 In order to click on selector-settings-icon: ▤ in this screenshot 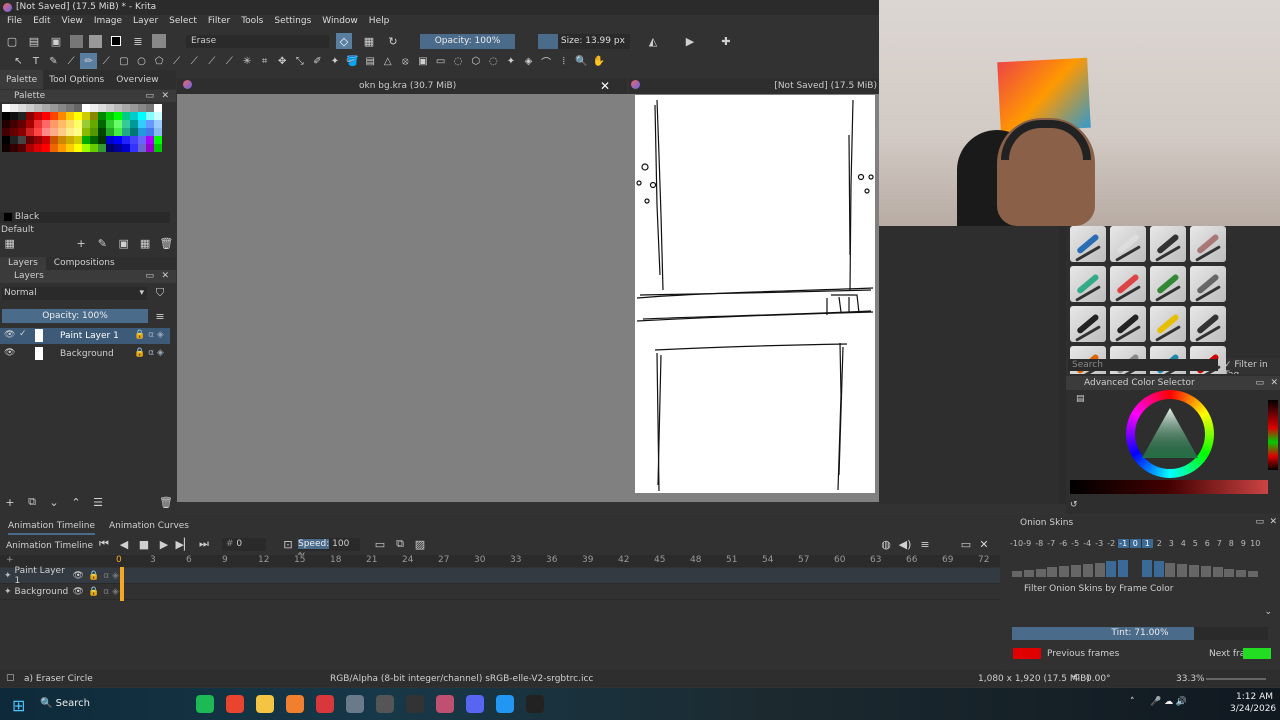, I will do `click(1080, 399)`.